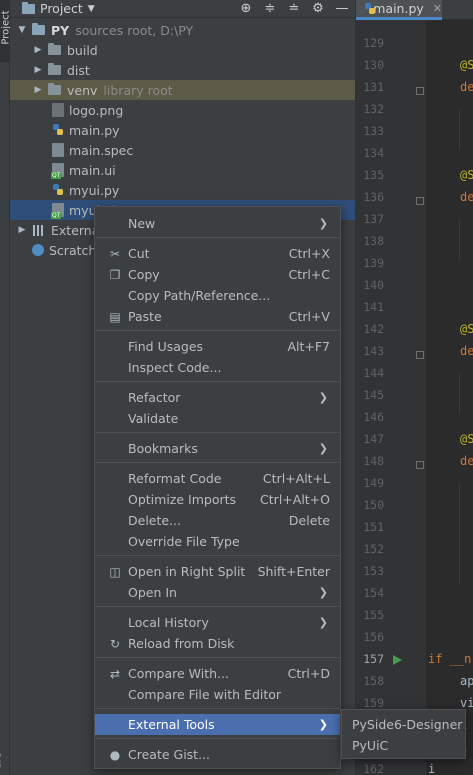  What do you see at coordinates (6, 387) in the screenshot?
I see `tool-window-strip: Project ure` at bounding box center [6, 387].